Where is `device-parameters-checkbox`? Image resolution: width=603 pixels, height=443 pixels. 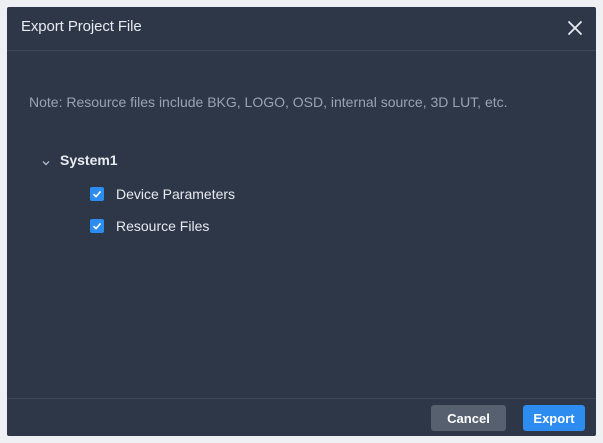 device-parameters-checkbox is located at coordinates (97, 194).